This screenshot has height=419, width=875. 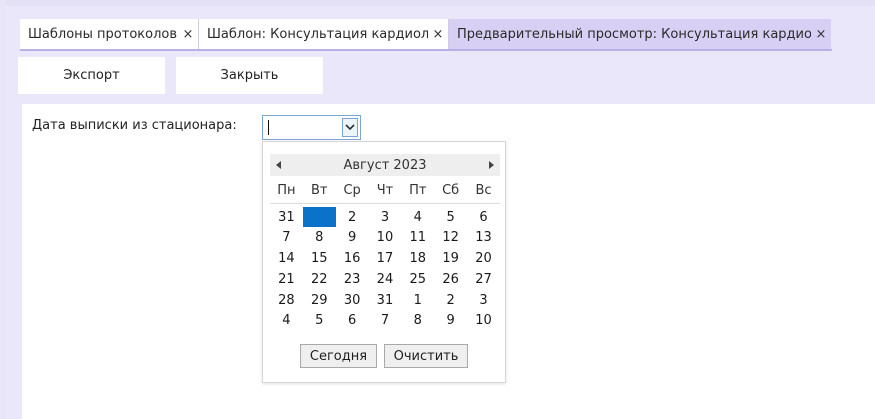 I want to click on calendar-week-row: 21 22 23 24 25 26 27, so click(x=385, y=279).